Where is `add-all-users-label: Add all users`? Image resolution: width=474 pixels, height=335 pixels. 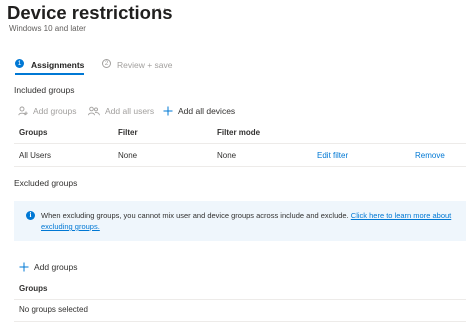
add-all-users-label: Add all users is located at coordinates (130, 111).